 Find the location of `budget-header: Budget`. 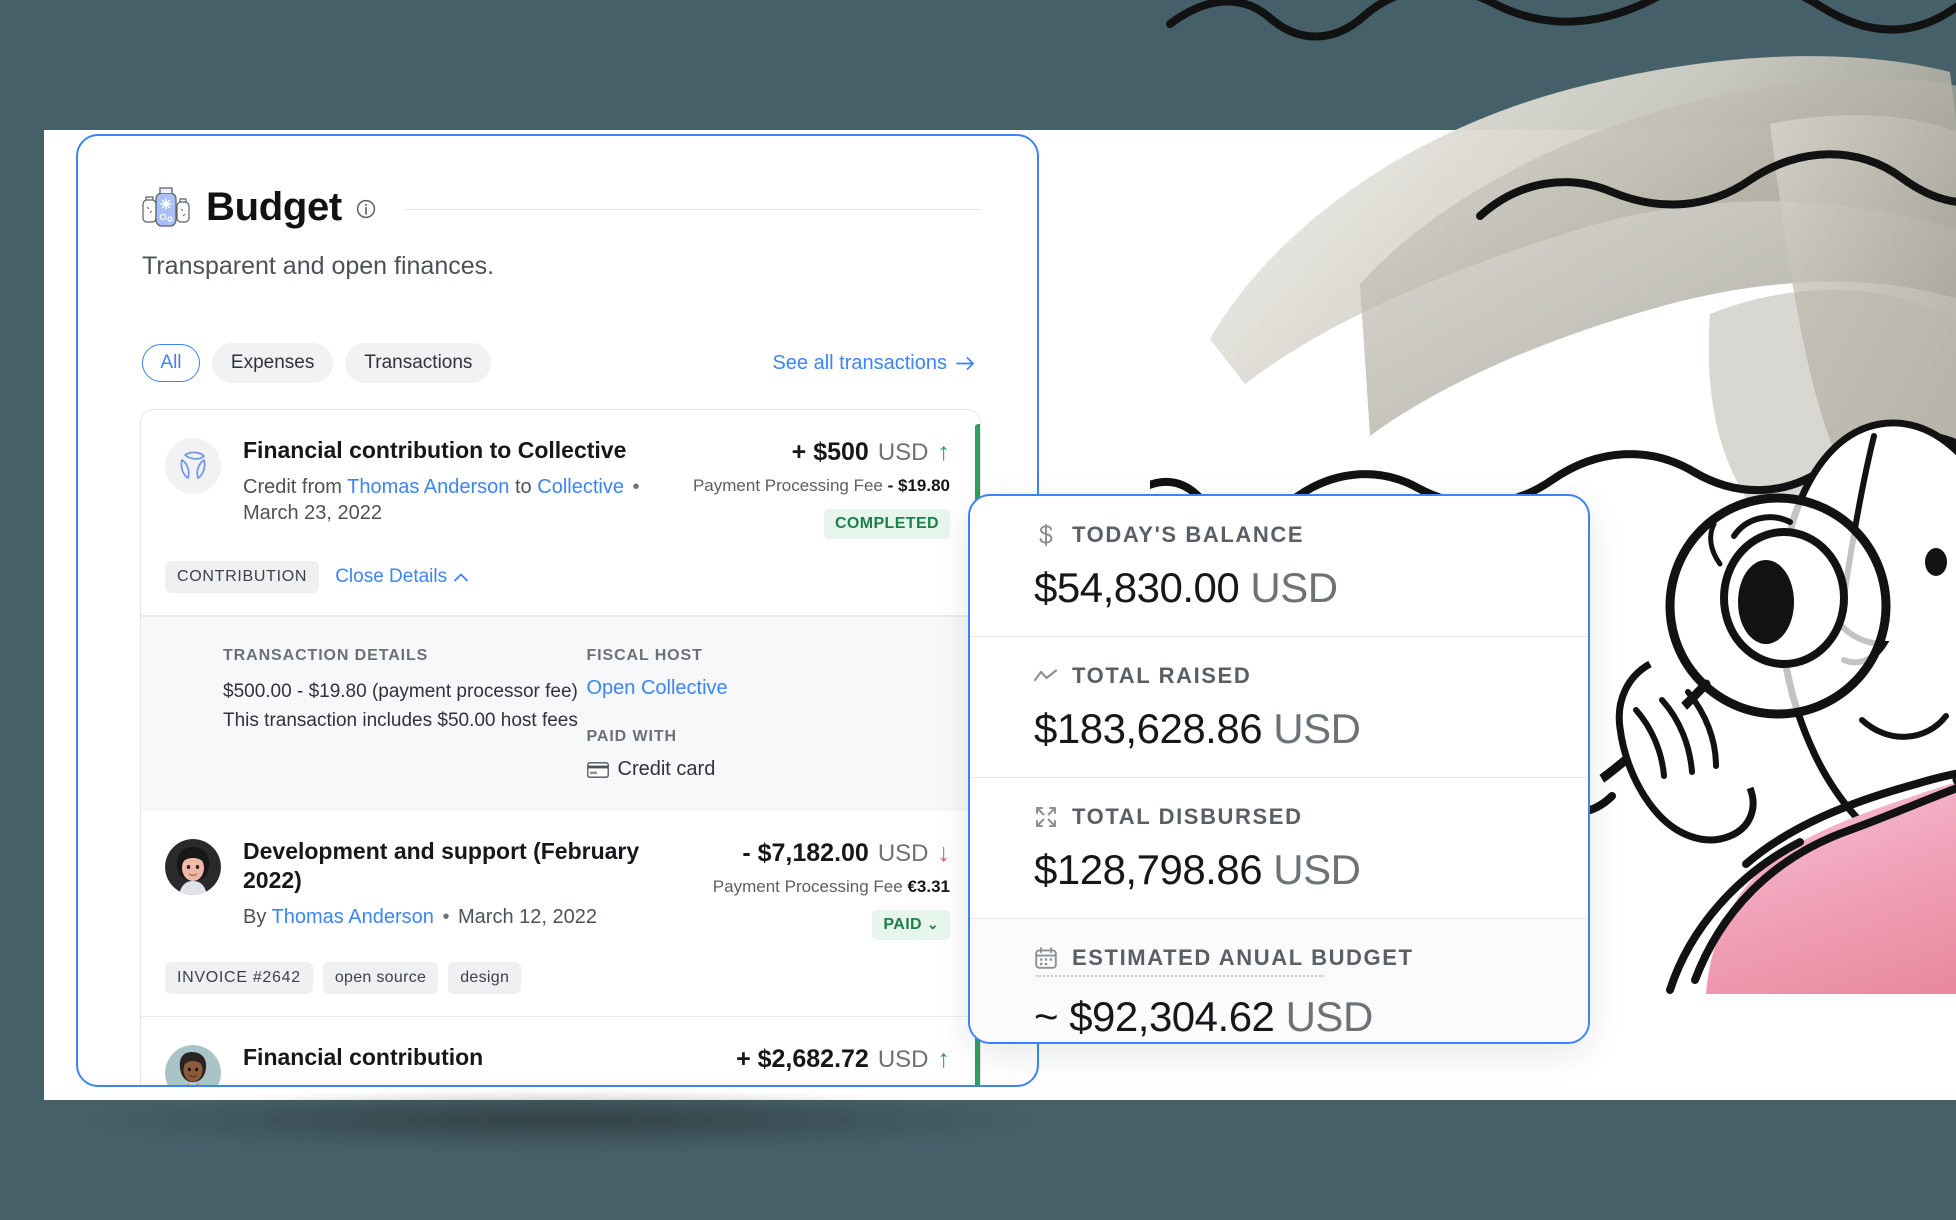

budget-header: Budget is located at coordinates (560, 207).